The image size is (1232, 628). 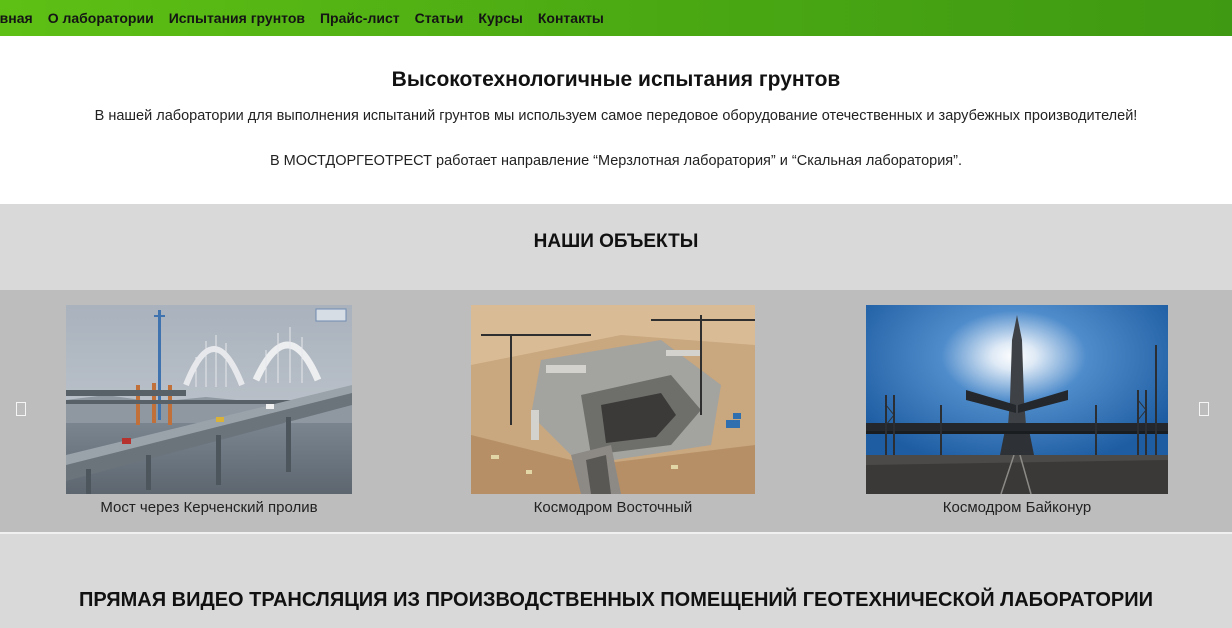 What do you see at coordinates (613, 399) in the screenshot?
I see `construction-site-photo` at bounding box center [613, 399].